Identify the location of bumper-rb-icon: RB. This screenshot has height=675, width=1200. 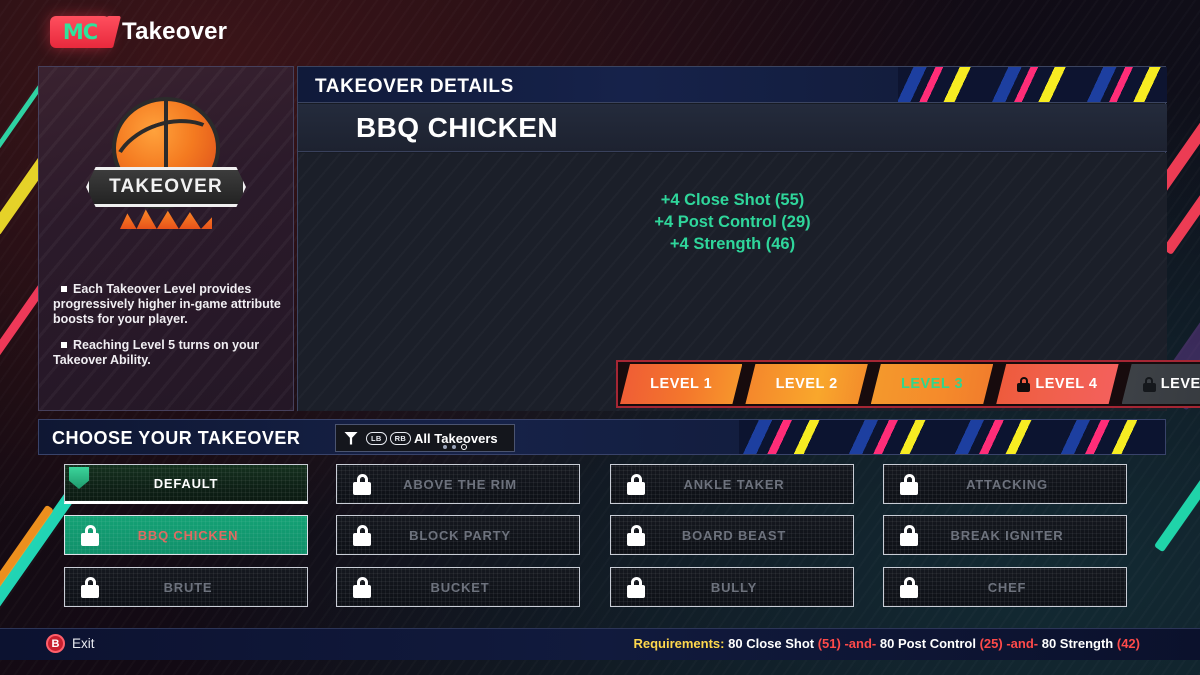
(400, 438).